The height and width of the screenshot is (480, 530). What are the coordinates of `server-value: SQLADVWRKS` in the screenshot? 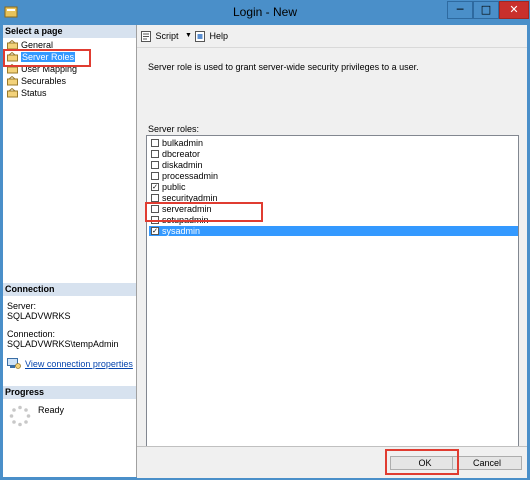 It's located at (39, 316).